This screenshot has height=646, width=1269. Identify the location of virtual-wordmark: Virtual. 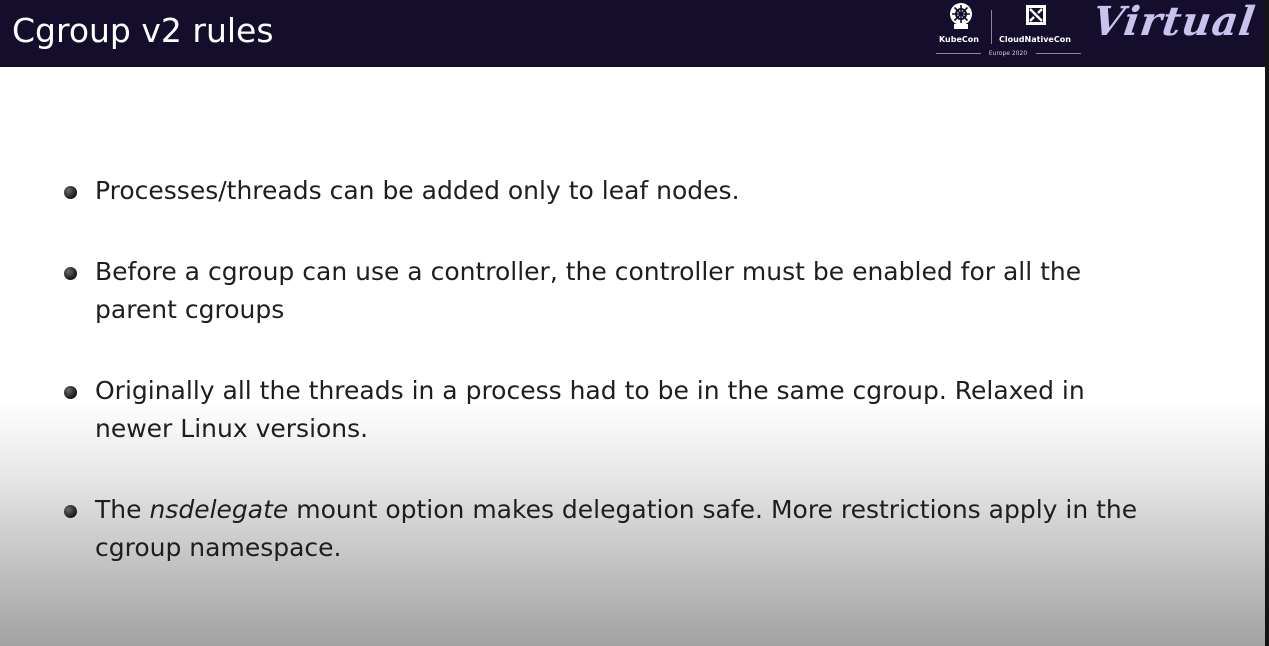
(1174, 22).